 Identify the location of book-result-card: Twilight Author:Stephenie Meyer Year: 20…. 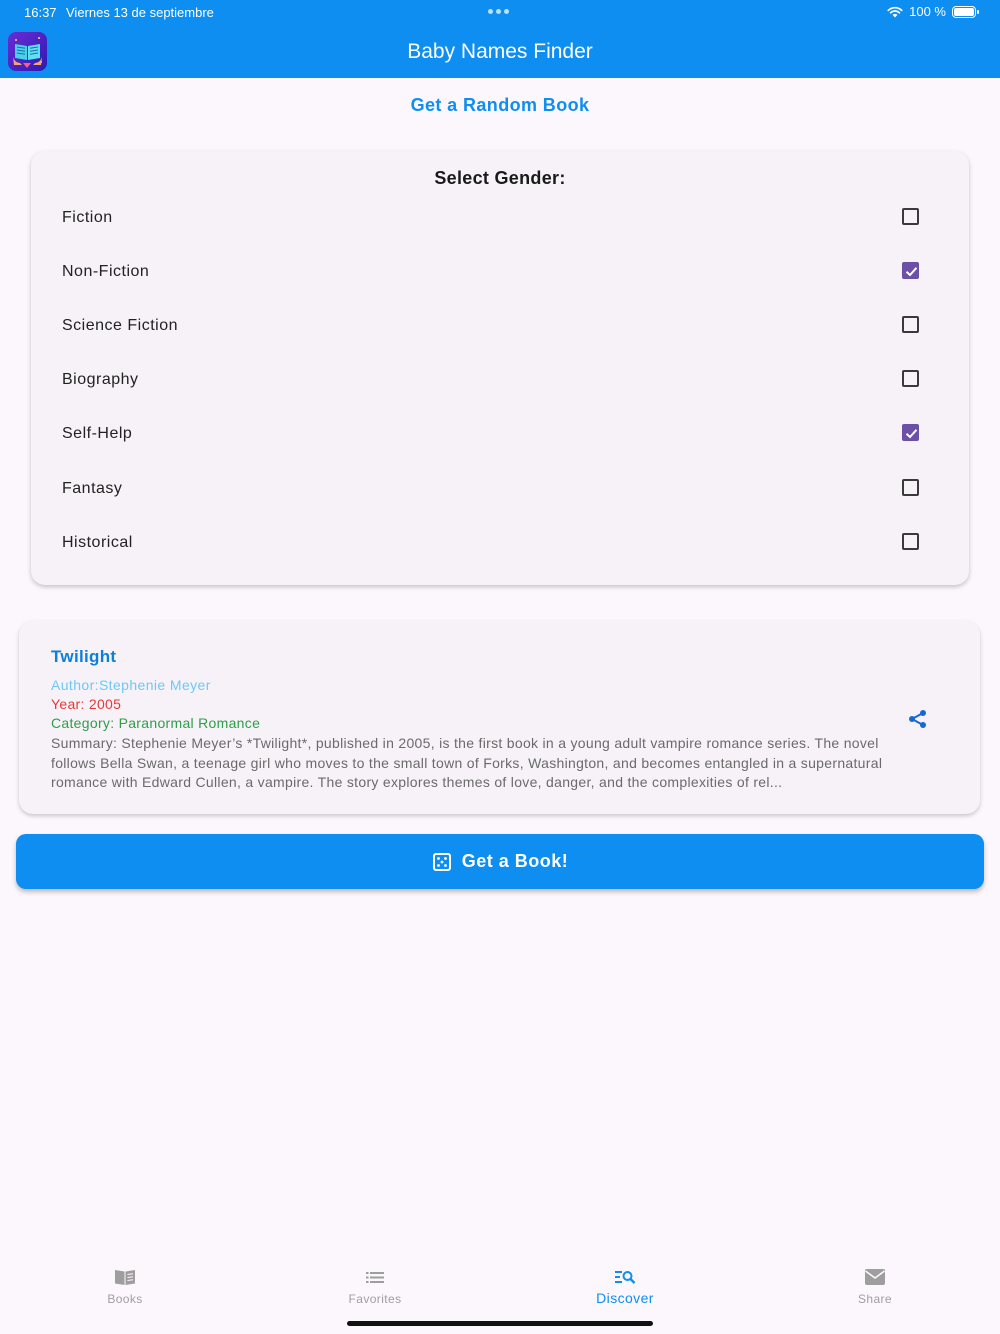
(499, 717).